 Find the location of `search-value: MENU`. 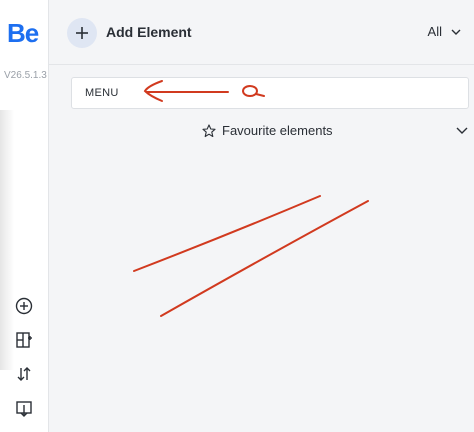

search-value: MENU is located at coordinates (102, 93).